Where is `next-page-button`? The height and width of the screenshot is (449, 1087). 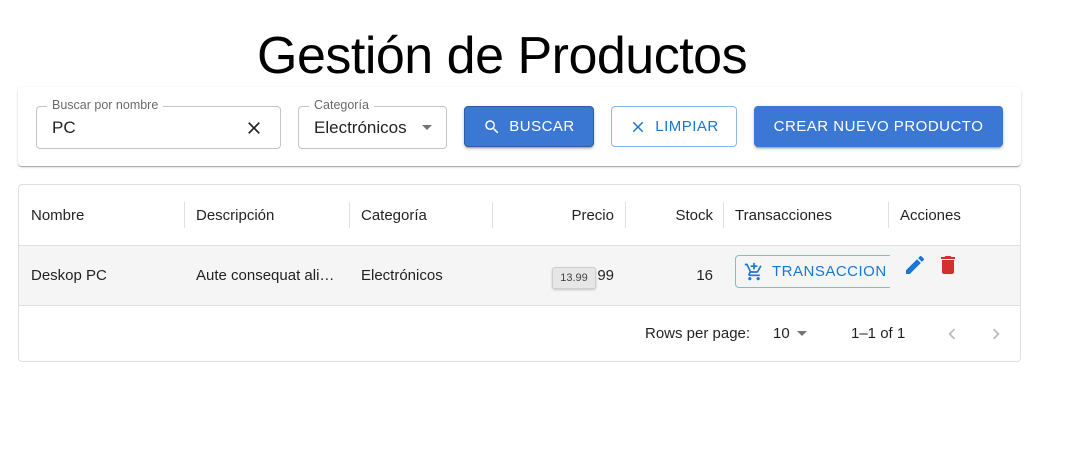 next-page-button is located at coordinates (996, 334).